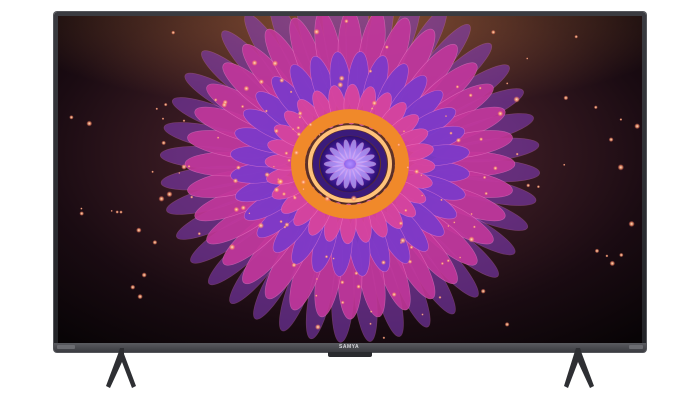  What do you see at coordinates (350, 354) in the screenshot?
I see `sensor-strip` at bounding box center [350, 354].